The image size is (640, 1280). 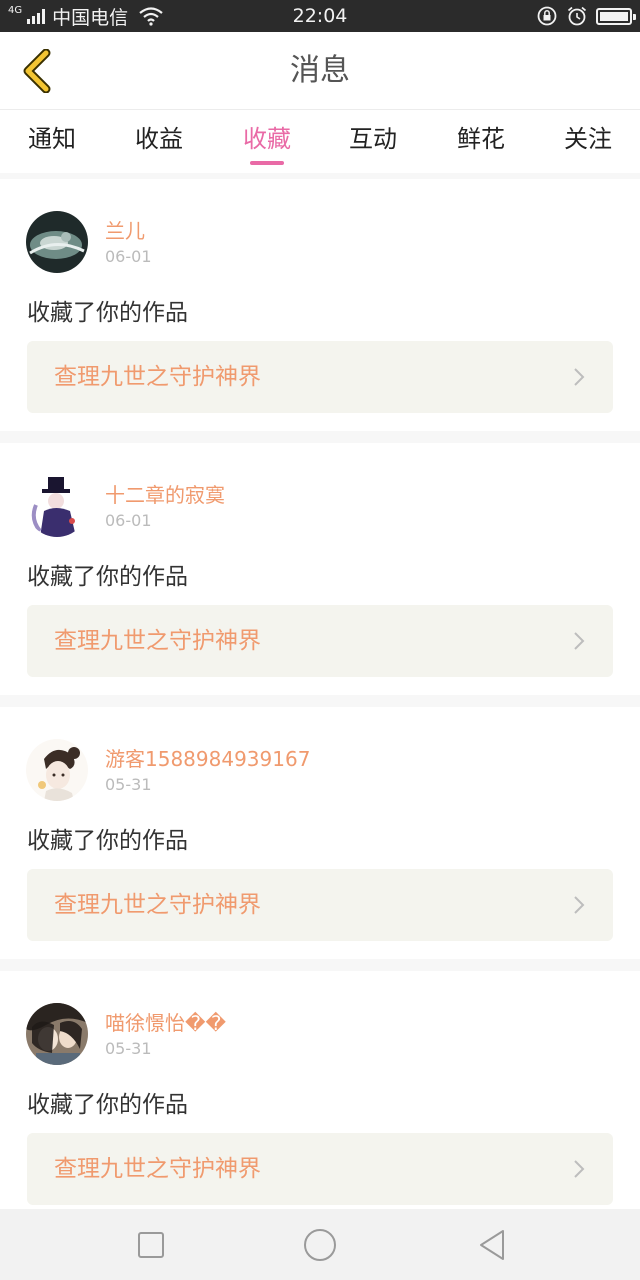 I want to click on square-recents-icon, so click(x=151, y=1245).